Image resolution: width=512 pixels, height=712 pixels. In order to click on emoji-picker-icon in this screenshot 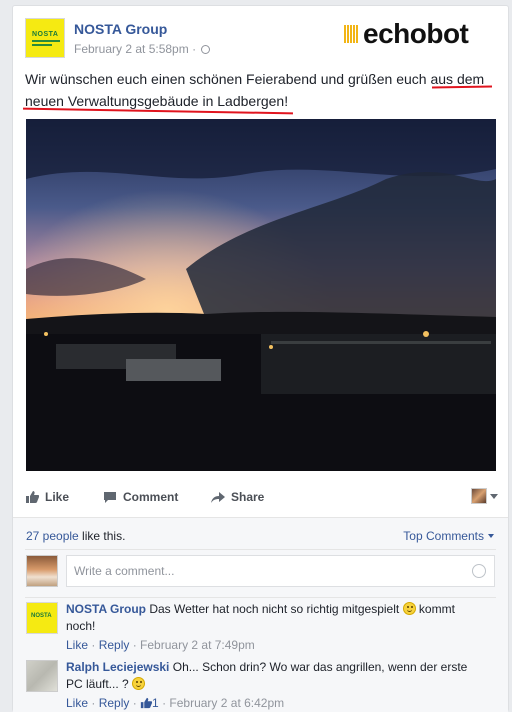, I will do `click(479, 571)`.